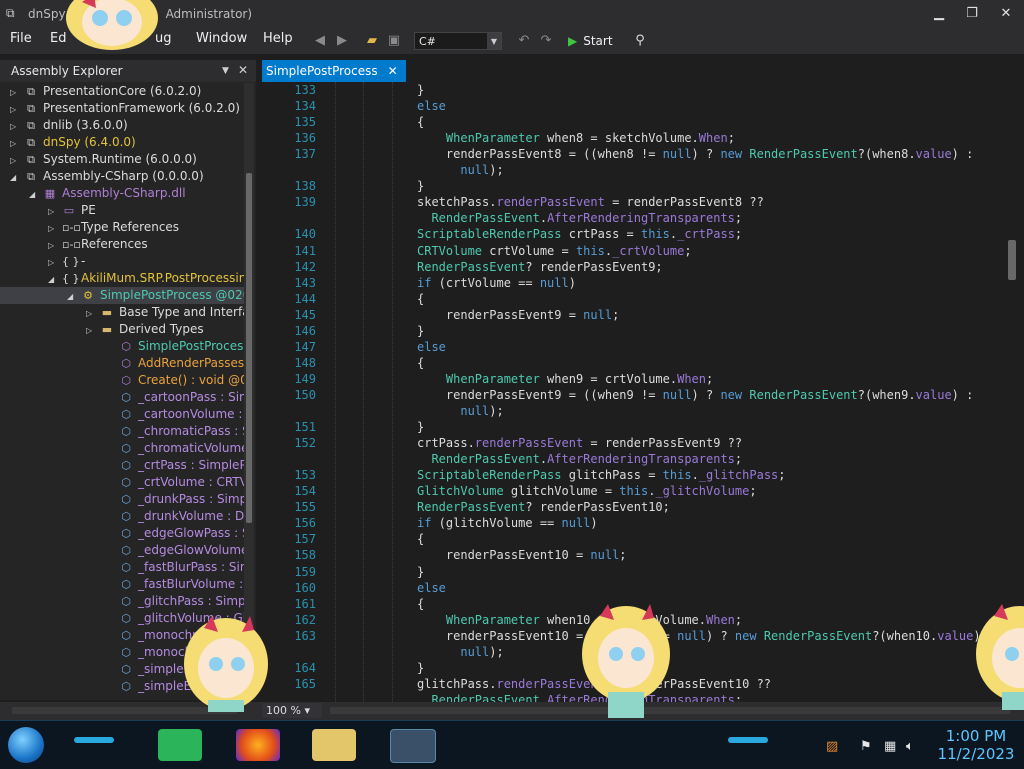 Image resolution: width=1024 pixels, height=769 pixels. I want to click on explorer-scrollbar, so click(249, 391).